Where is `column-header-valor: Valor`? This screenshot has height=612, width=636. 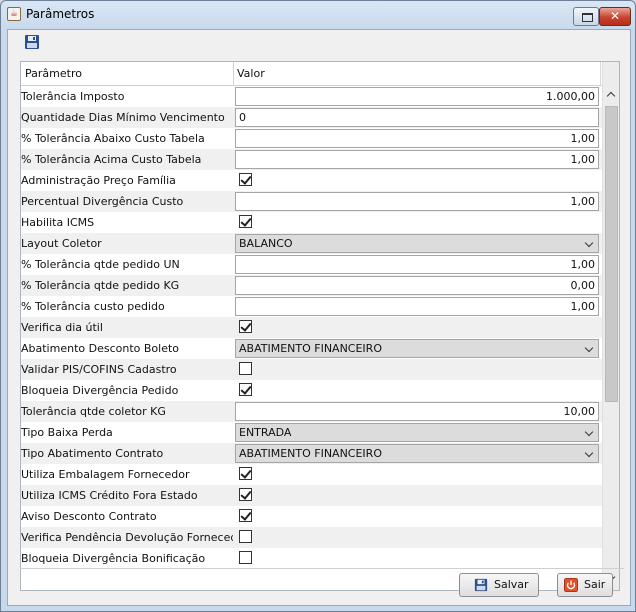
column-header-valor: Valor is located at coordinates (251, 74).